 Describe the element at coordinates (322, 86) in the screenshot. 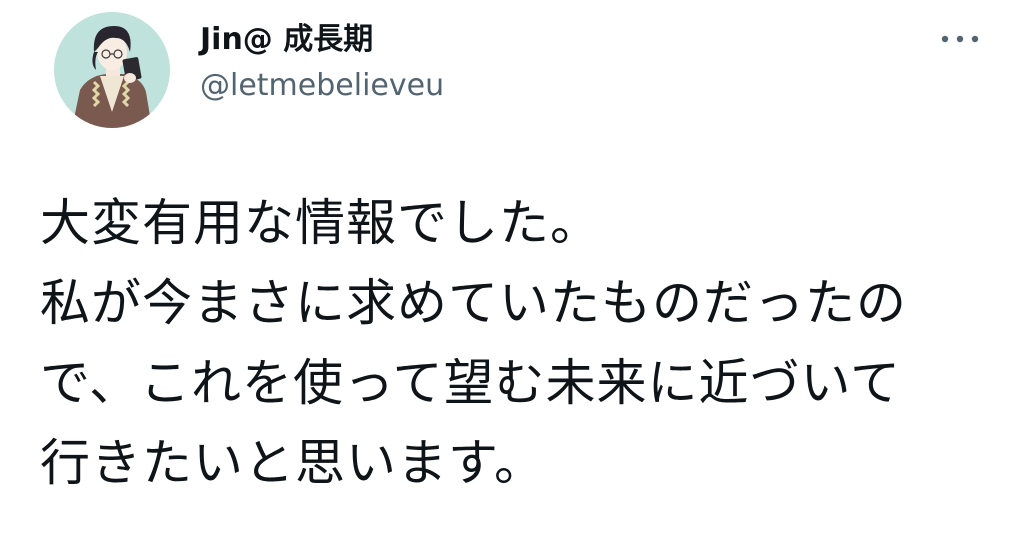

I see `author-handle: @letmebelieveu` at that location.